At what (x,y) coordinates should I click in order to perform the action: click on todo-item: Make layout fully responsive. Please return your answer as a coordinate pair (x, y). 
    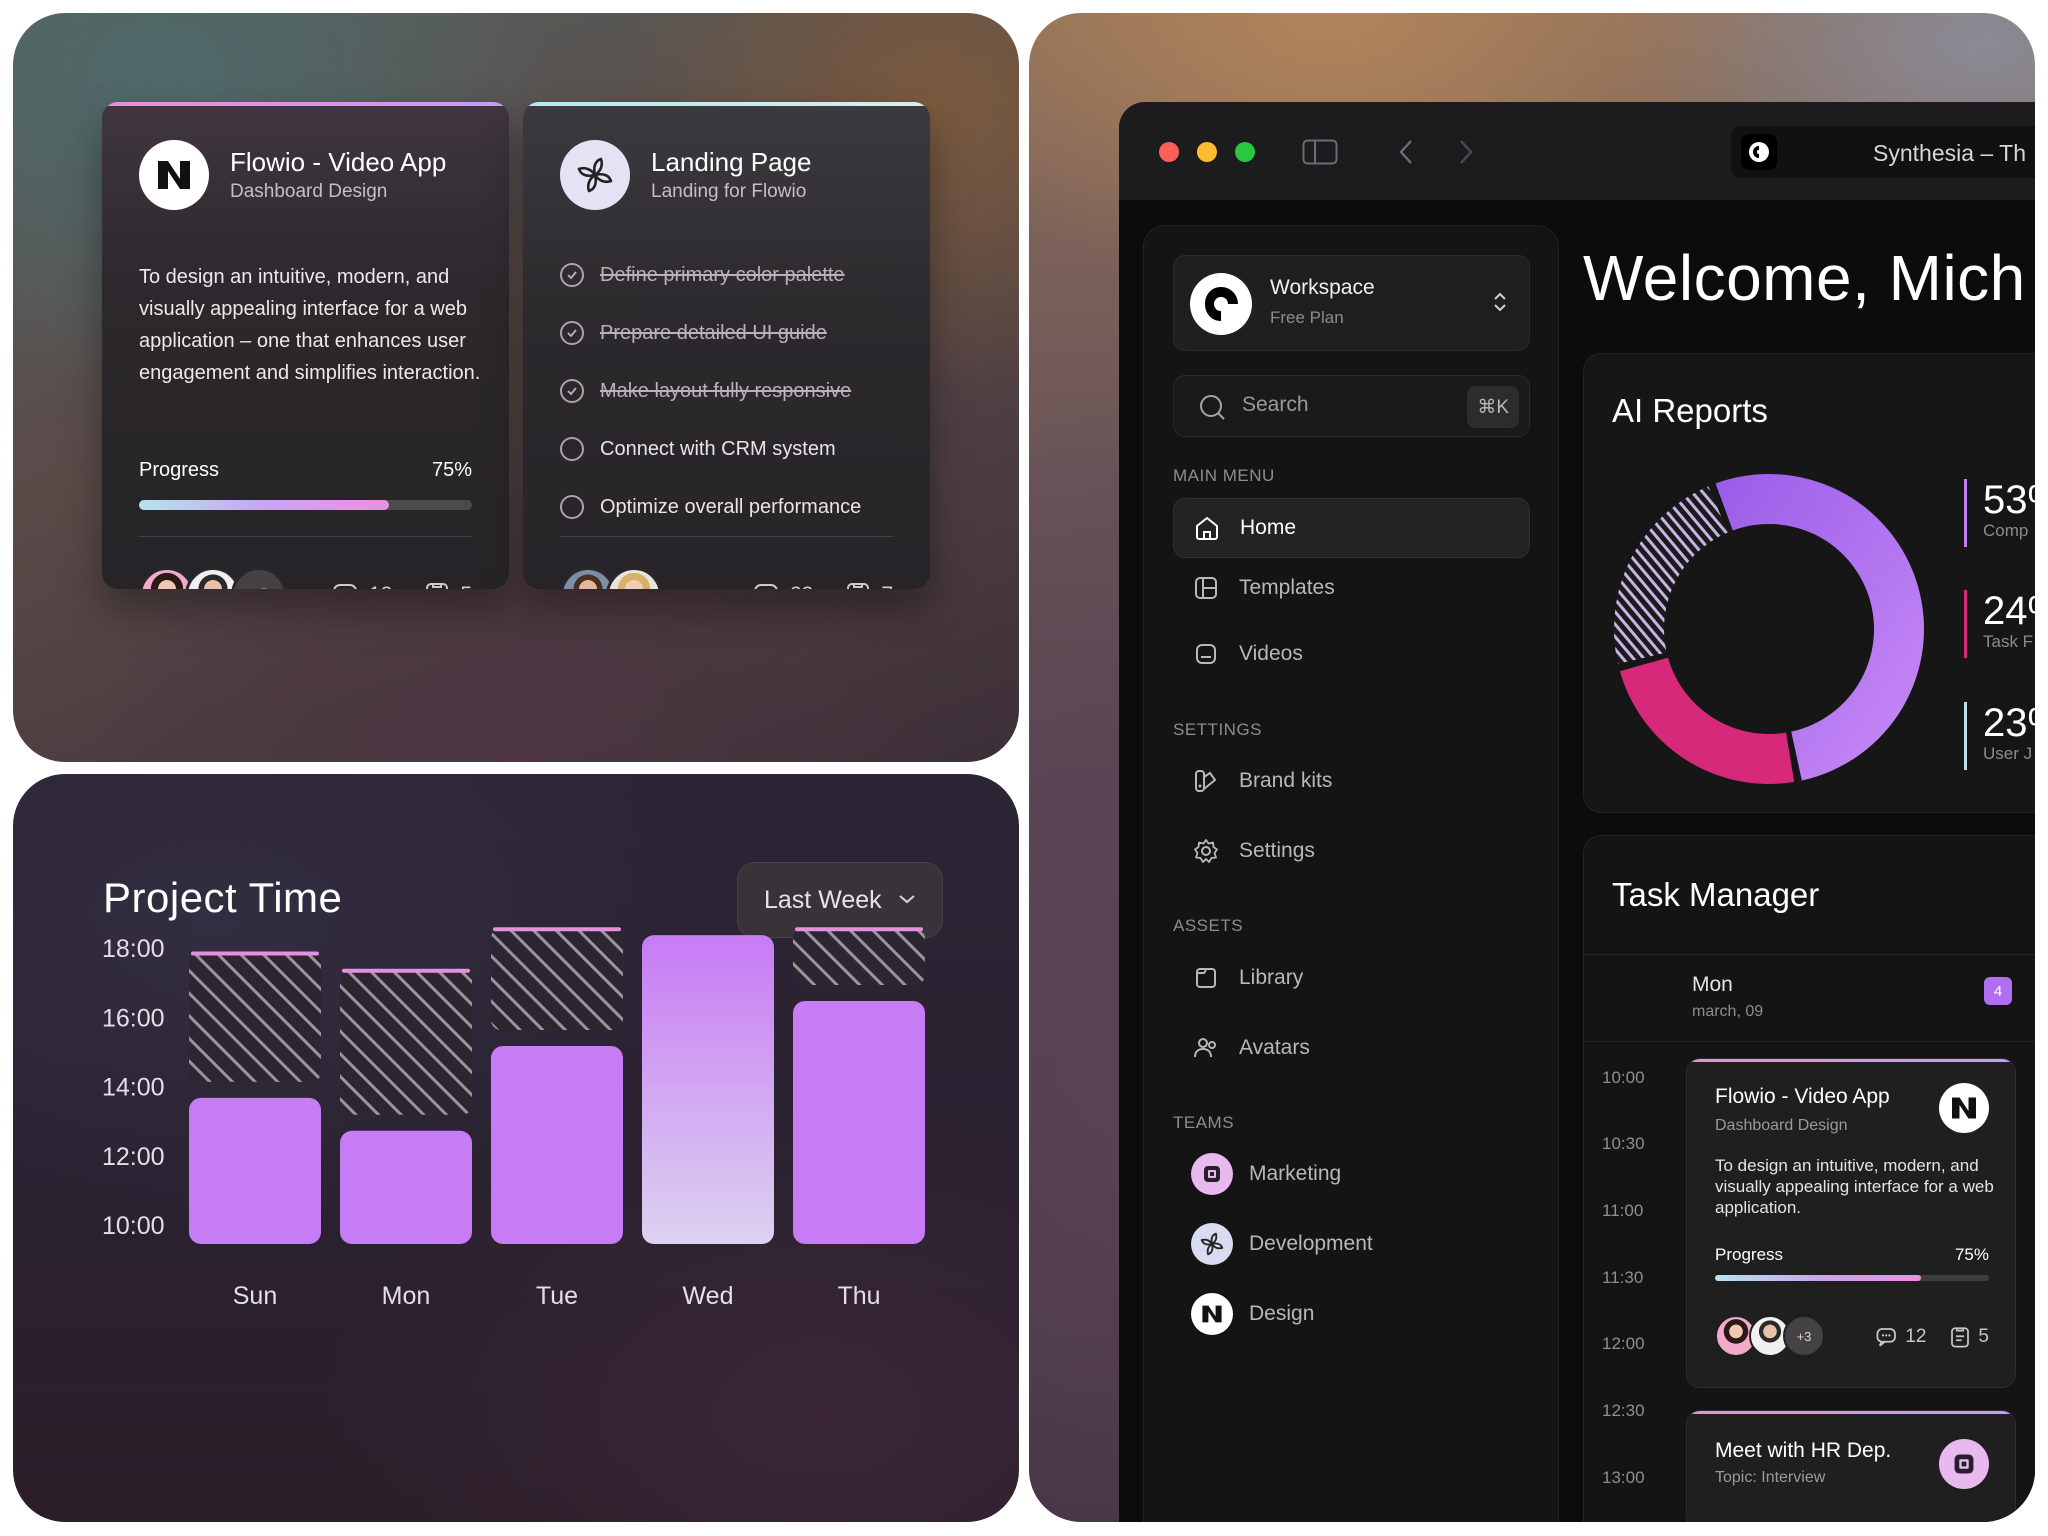
    Looking at the image, I should click on (705, 391).